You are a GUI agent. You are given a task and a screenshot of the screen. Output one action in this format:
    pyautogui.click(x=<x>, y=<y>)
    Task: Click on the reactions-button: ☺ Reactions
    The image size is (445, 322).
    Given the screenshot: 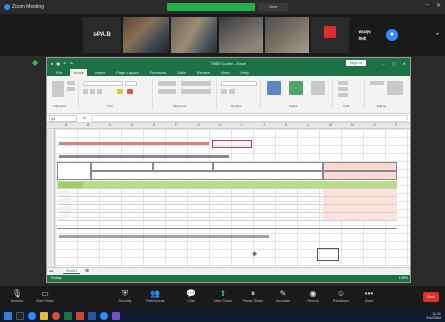 What is the action you would take?
    pyautogui.click(x=341, y=298)
    